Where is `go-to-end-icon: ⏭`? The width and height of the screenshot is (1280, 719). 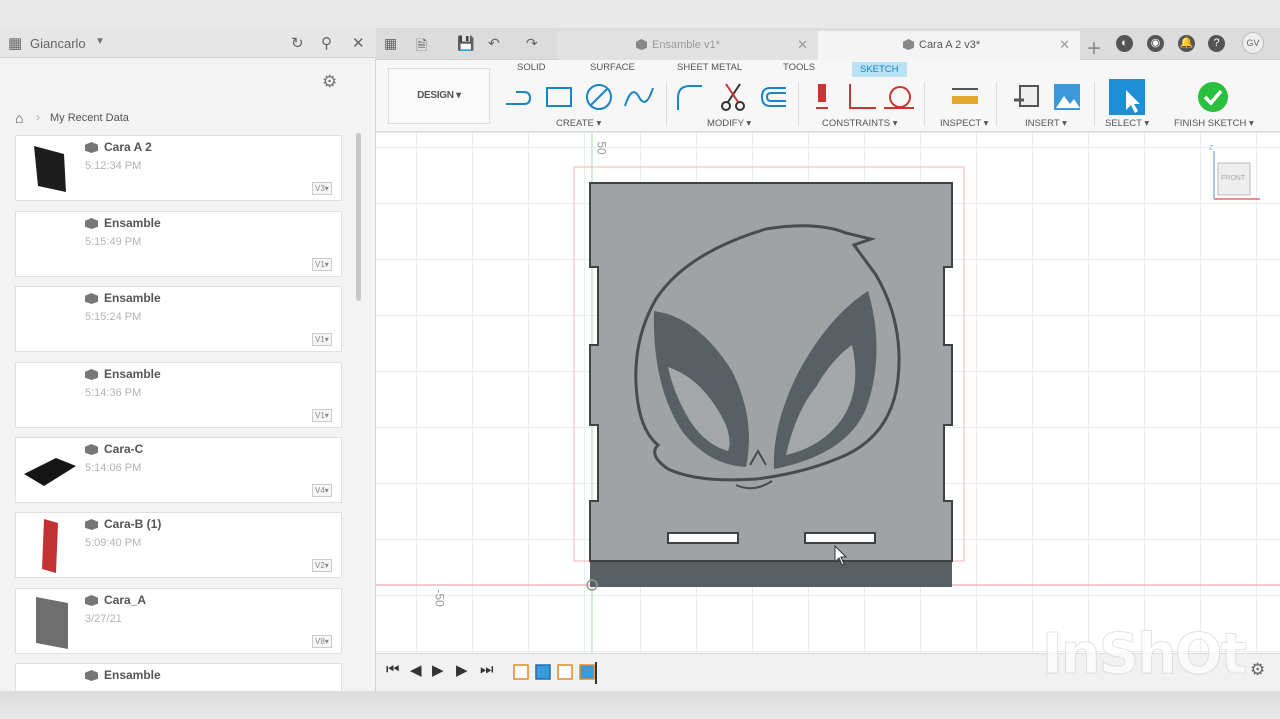 go-to-end-icon: ⏭ is located at coordinates (487, 669).